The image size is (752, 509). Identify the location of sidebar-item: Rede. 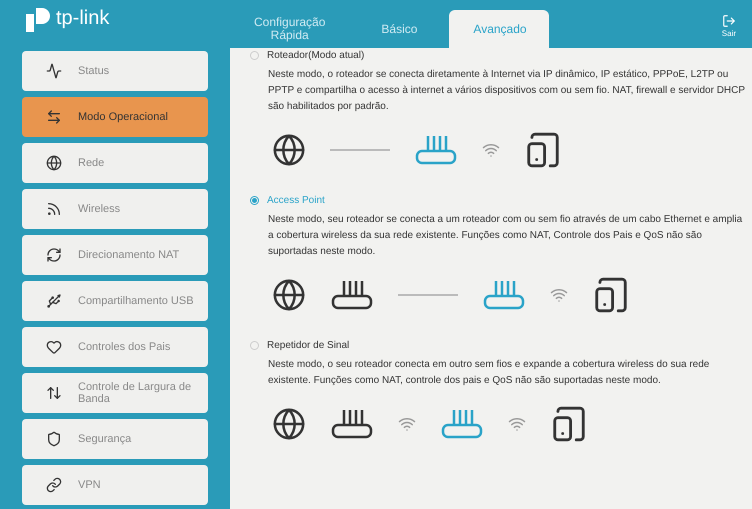
(115, 163).